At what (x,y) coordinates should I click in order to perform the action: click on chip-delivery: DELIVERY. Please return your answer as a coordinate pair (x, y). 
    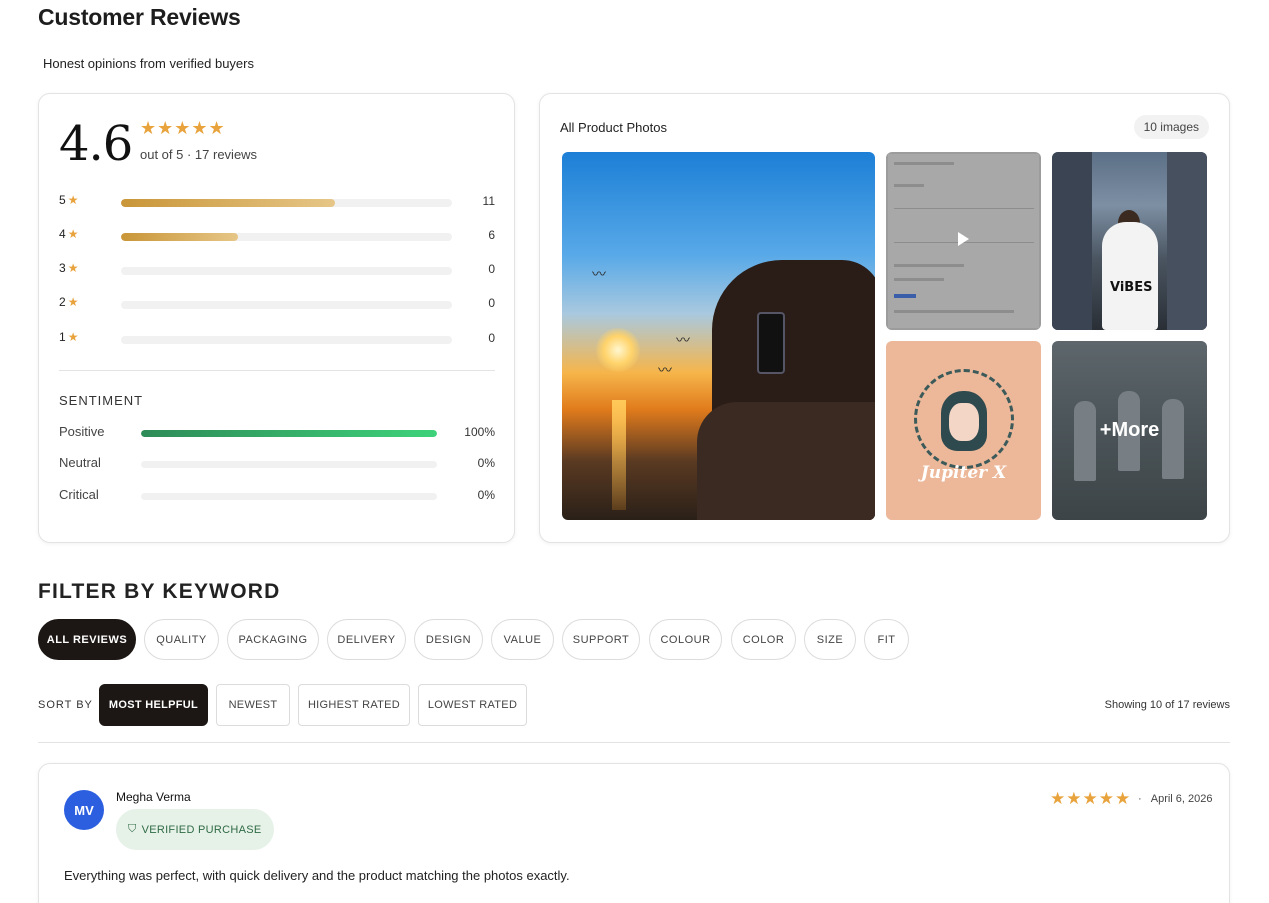
    Looking at the image, I should click on (366, 639).